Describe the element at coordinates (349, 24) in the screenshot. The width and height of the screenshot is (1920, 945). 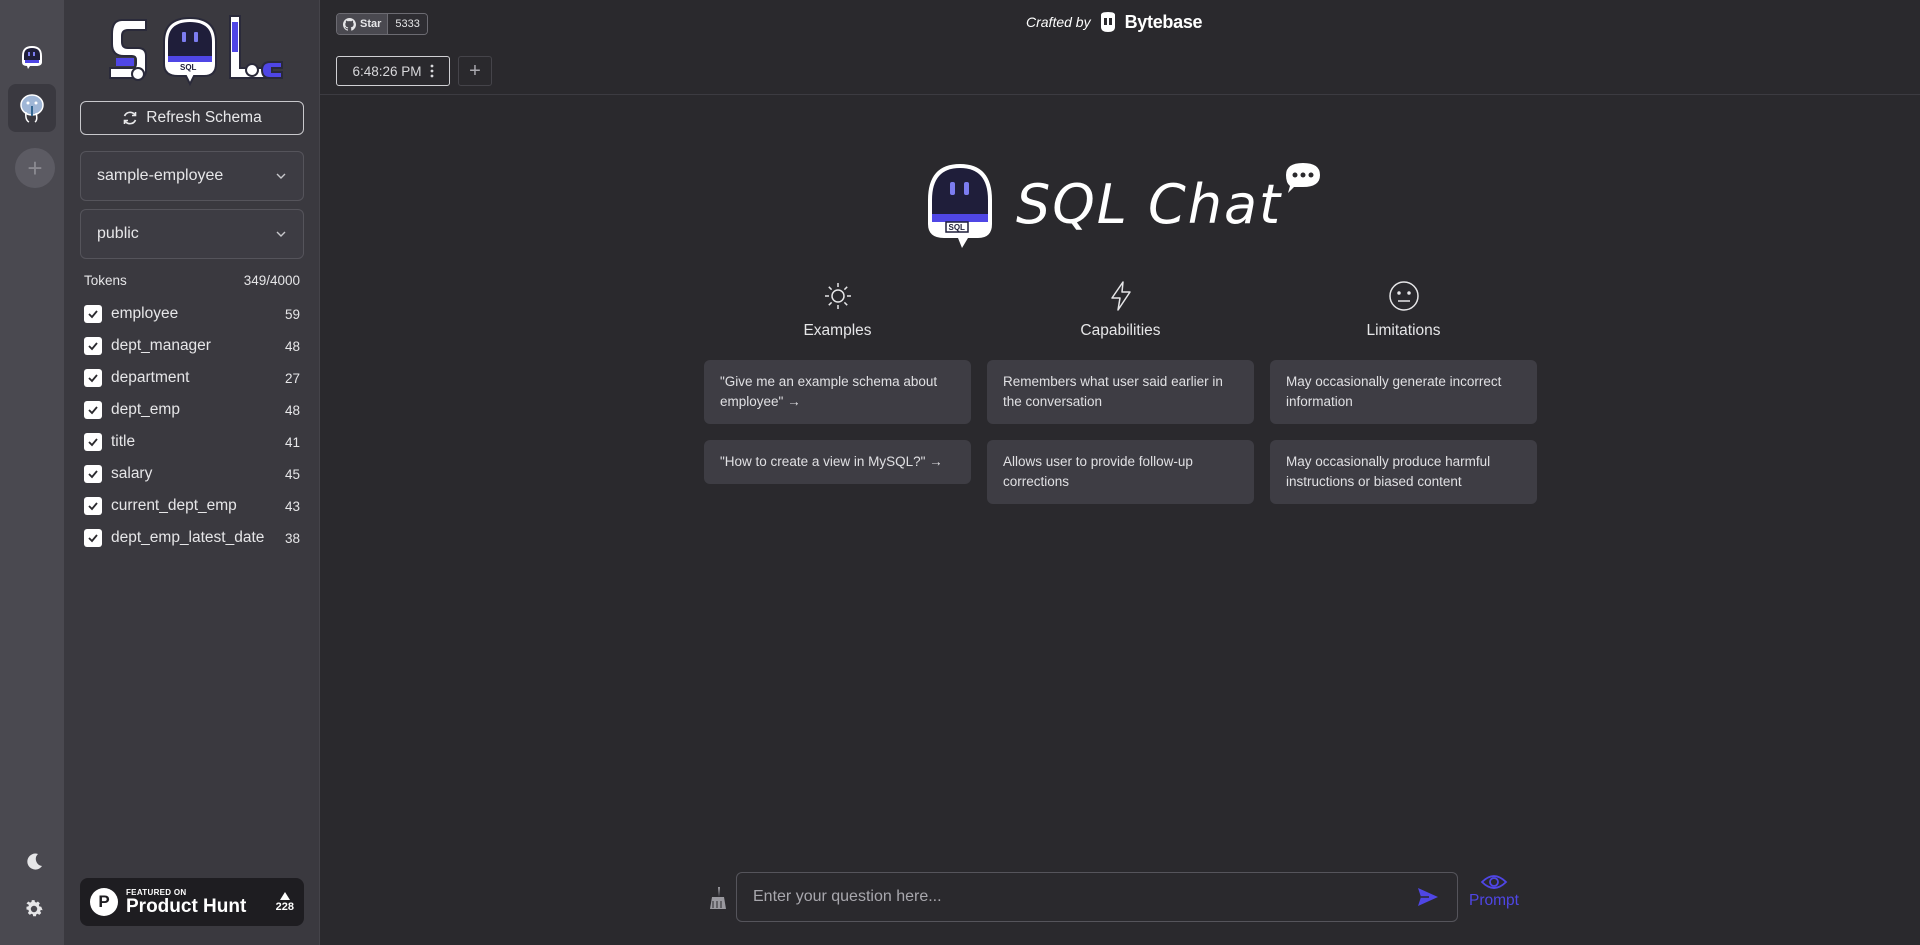
I see `github-icon` at that location.